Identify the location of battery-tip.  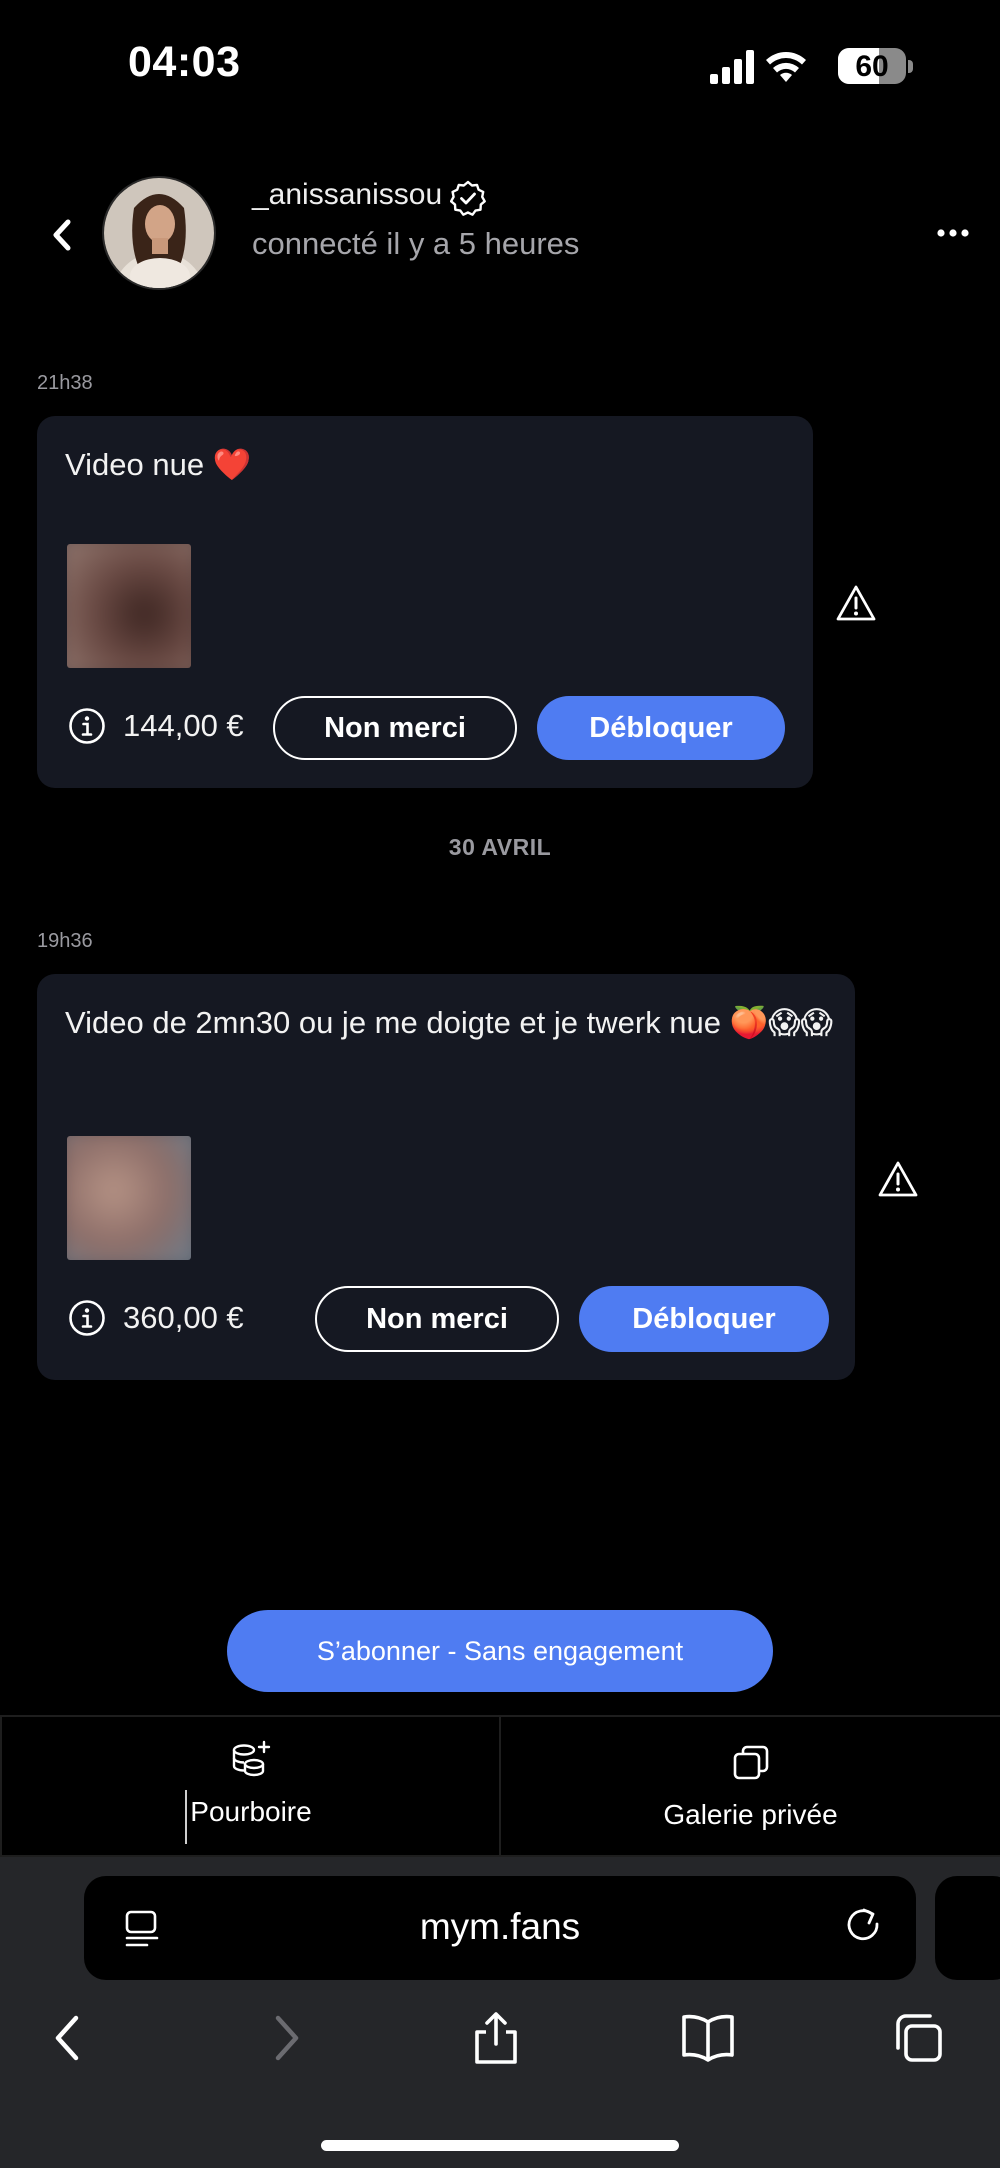
(910, 66).